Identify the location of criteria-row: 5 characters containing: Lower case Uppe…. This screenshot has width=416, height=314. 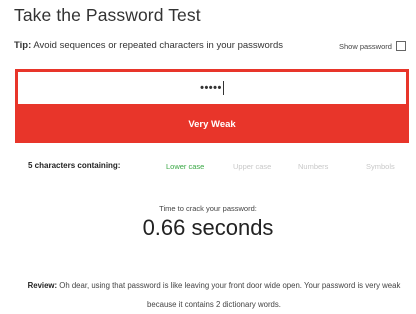
(215, 168).